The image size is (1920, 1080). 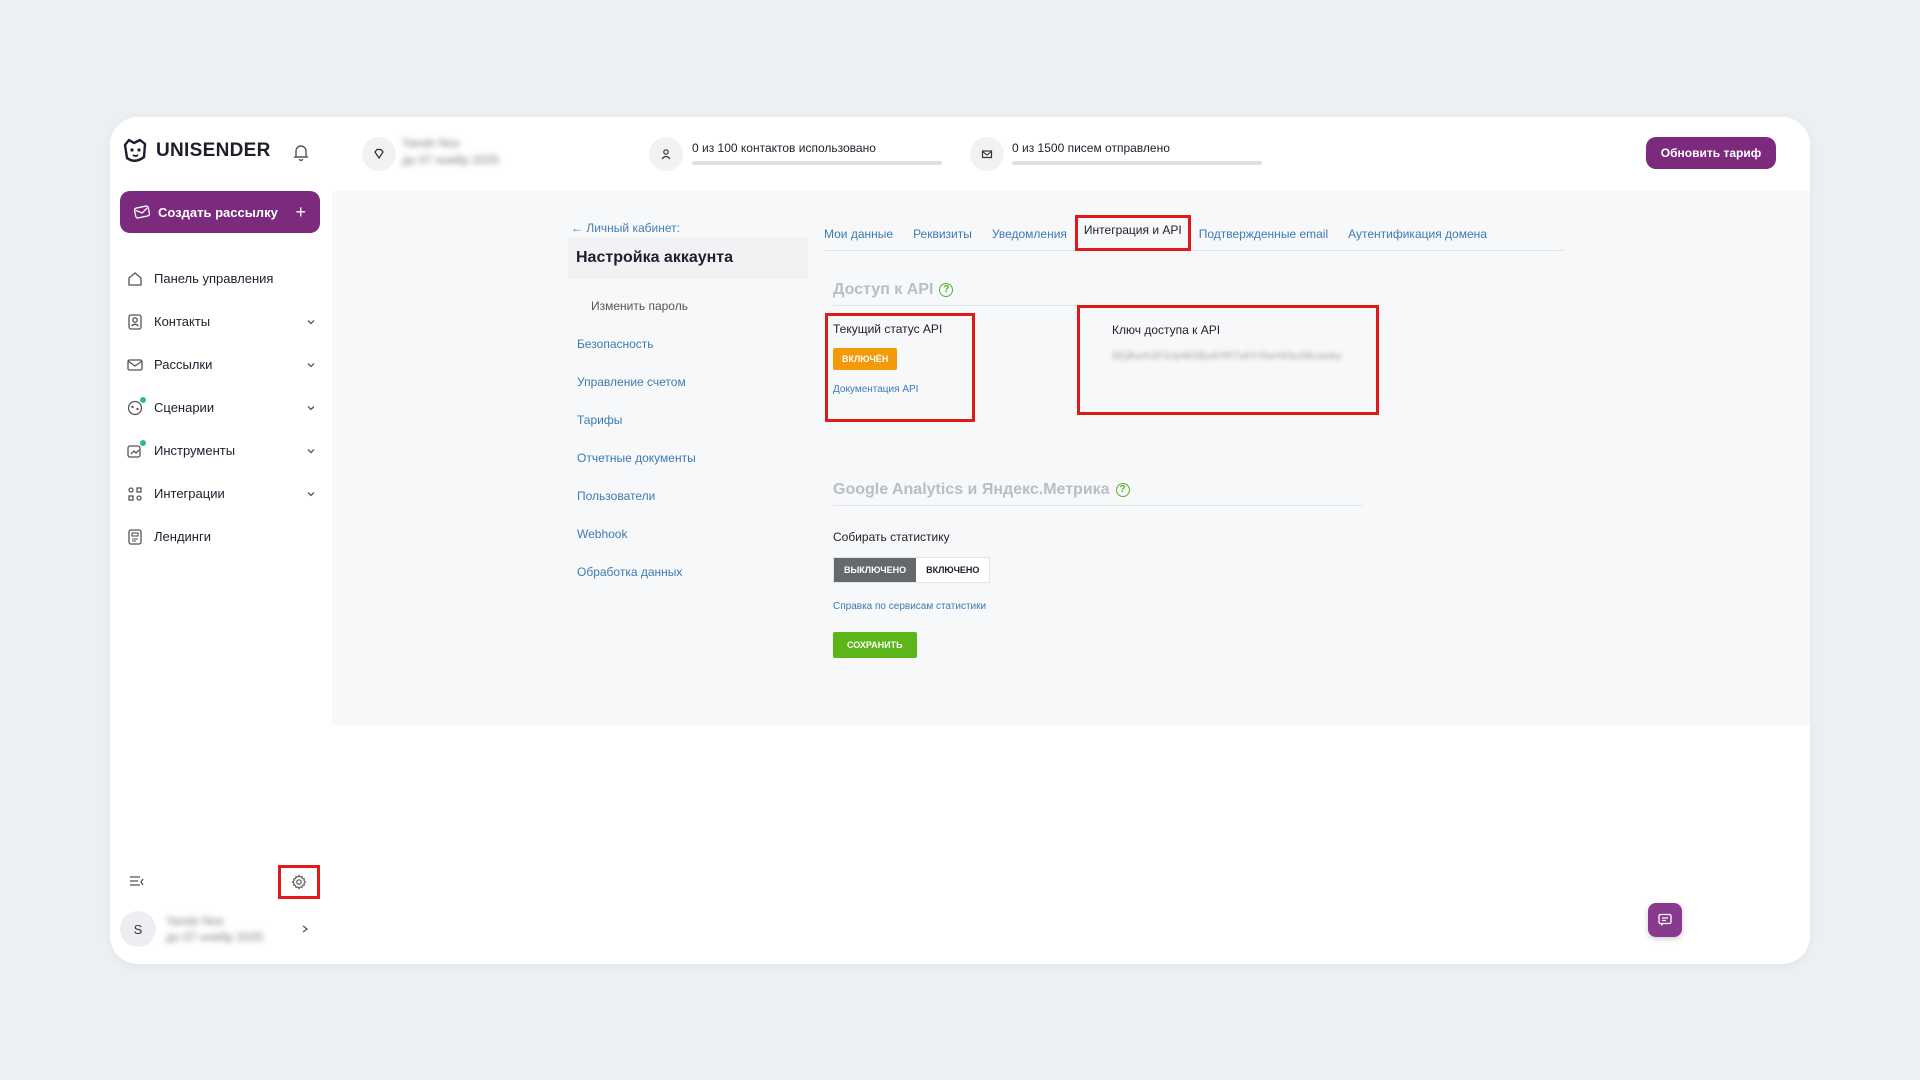 What do you see at coordinates (183, 364) in the screenshot?
I see `sidebar-item-label: Рассылки` at bounding box center [183, 364].